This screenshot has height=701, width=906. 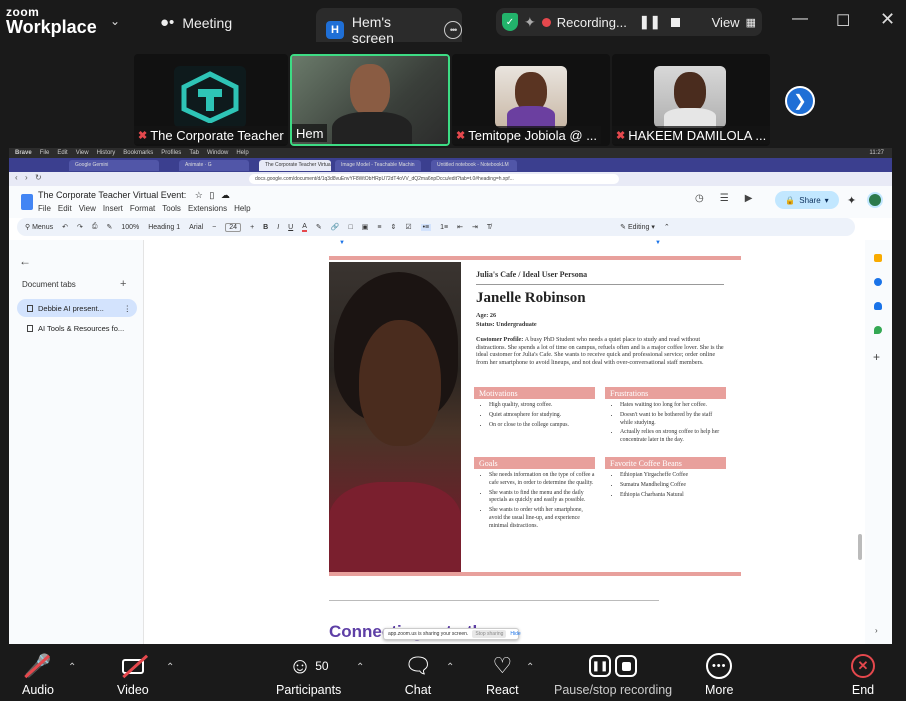 I want to click on add-addon-icon: +, so click(x=876, y=357).